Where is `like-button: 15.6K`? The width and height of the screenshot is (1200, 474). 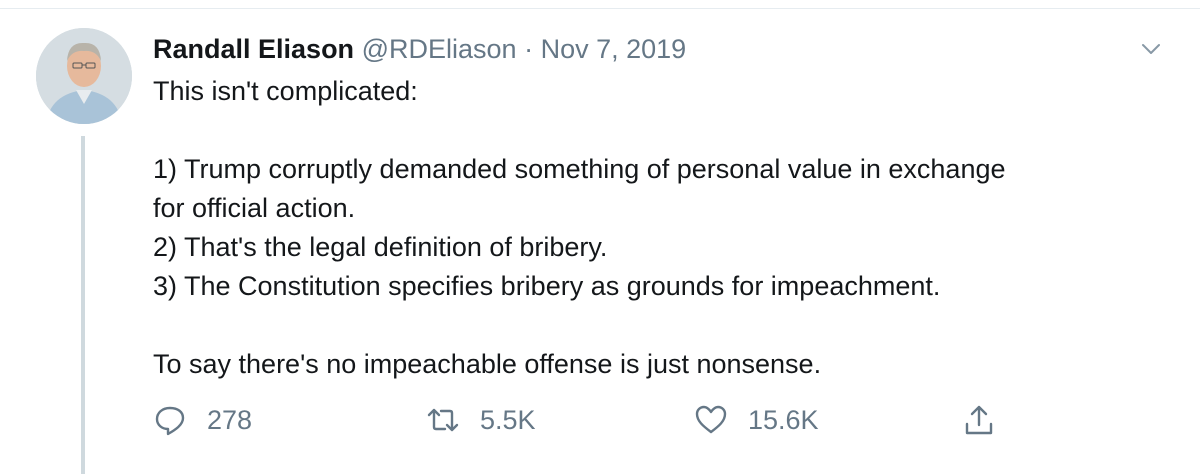 like-button: 15.6K is located at coordinates (756, 420).